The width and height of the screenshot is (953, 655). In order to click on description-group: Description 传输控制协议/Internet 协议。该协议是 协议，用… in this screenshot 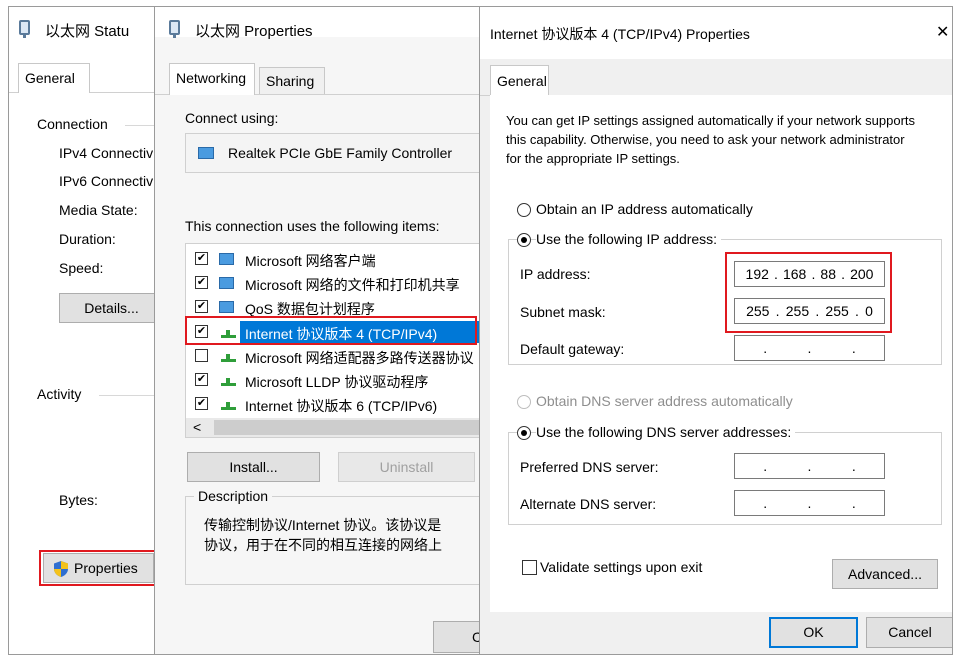, I will do `click(335, 536)`.